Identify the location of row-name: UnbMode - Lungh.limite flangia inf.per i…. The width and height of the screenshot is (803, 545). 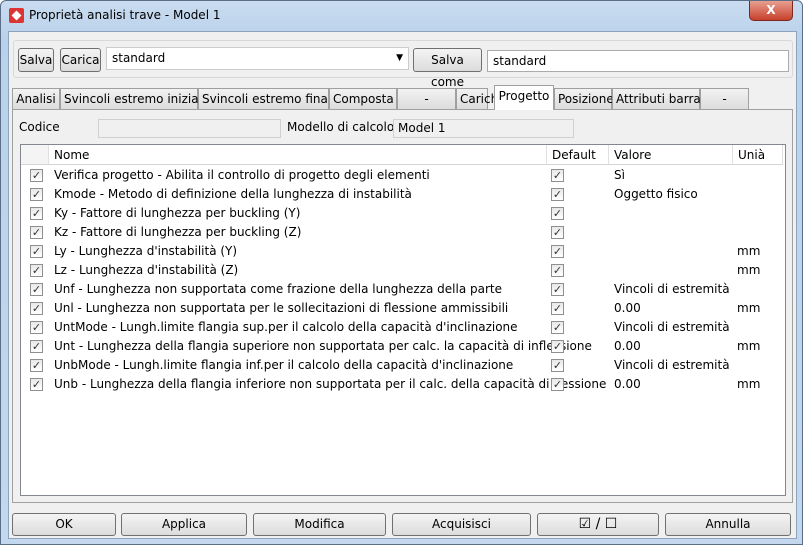
(284, 365).